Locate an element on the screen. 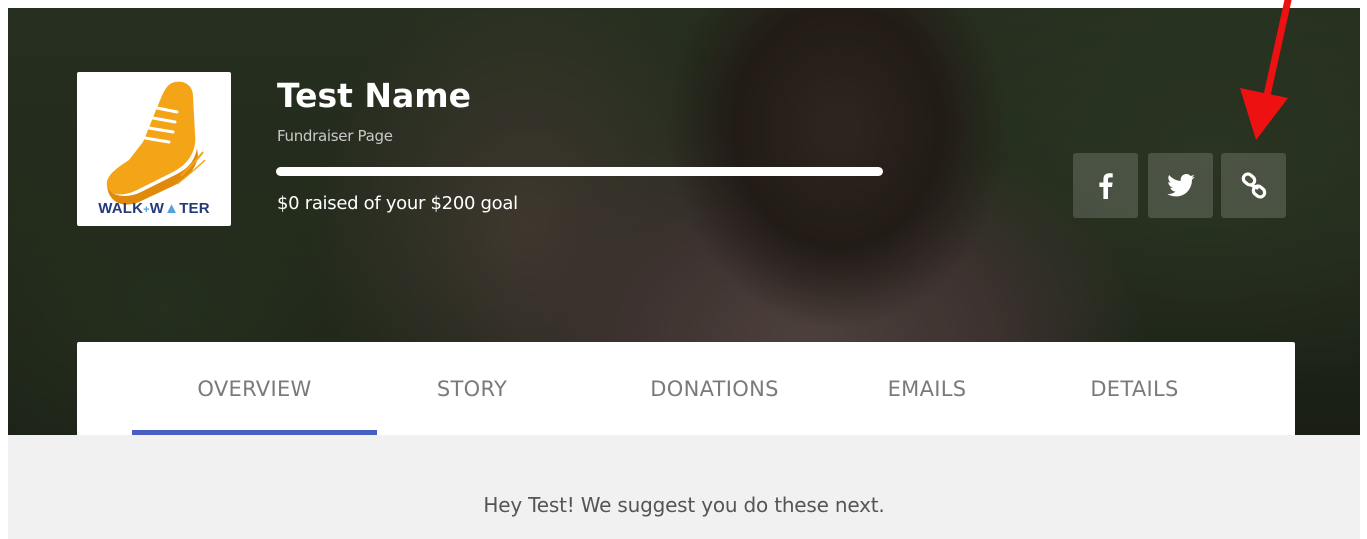 Image resolution: width=1367 pixels, height=539 pixels. tab-details: DETAILS is located at coordinates (1134, 388).